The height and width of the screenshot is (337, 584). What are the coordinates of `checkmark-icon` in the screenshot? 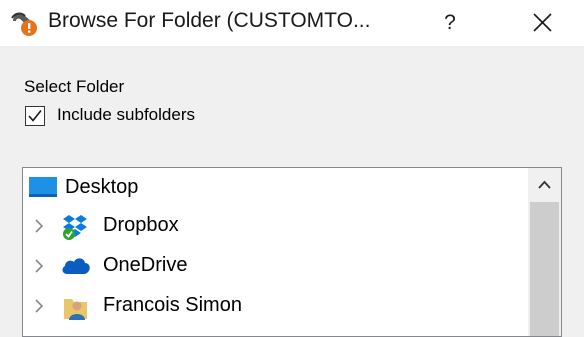 It's located at (35, 116).